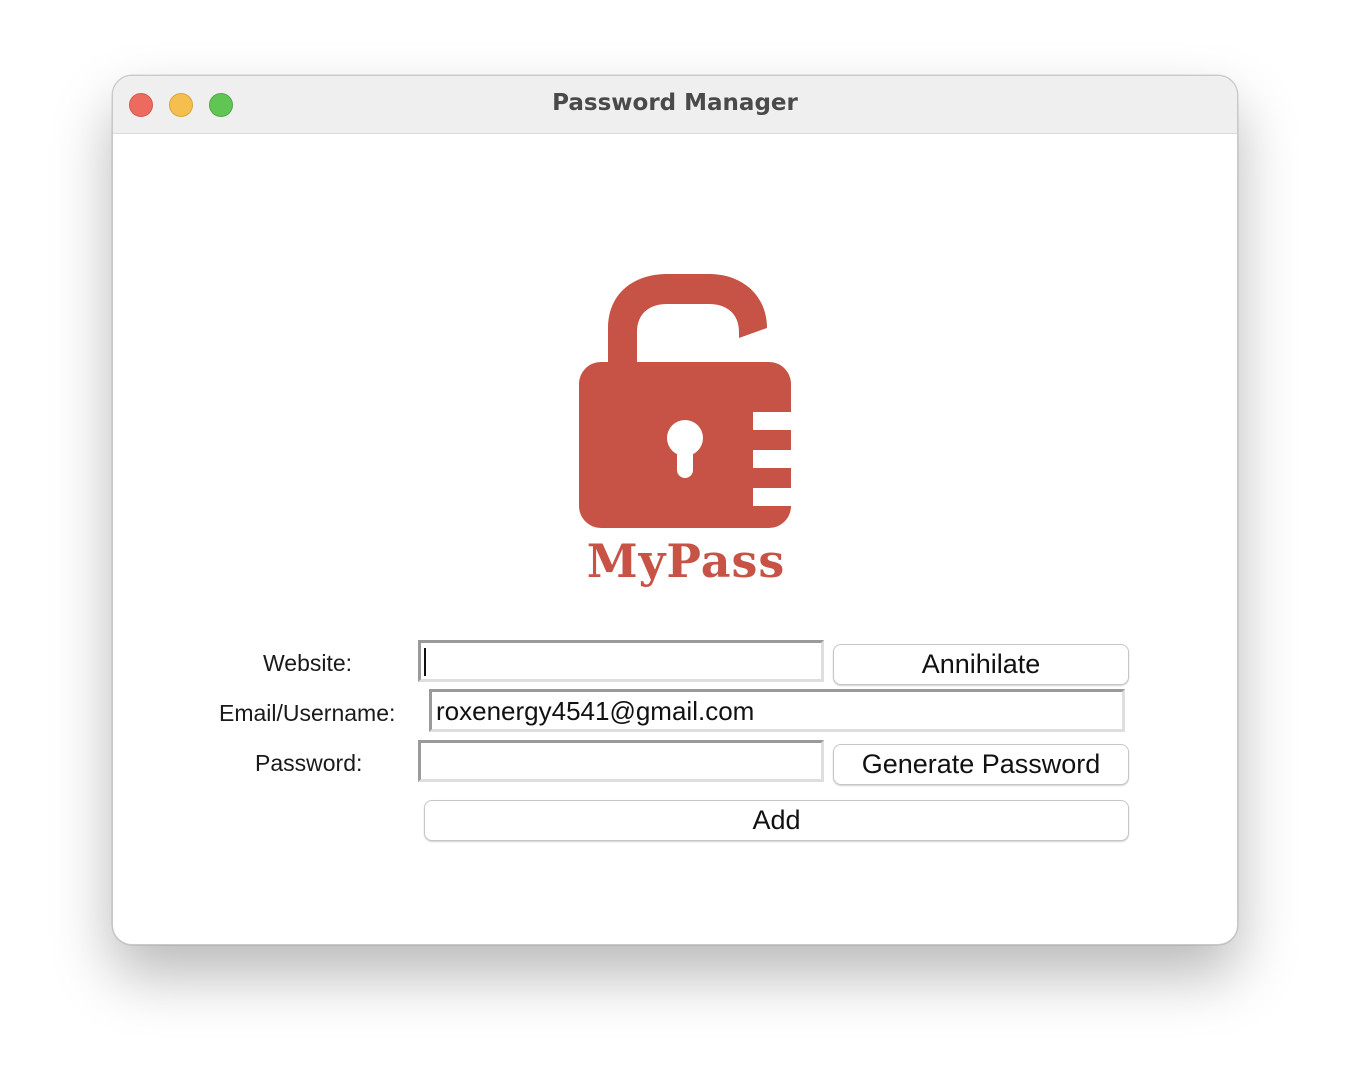  Describe the element at coordinates (776, 820) in the screenshot. I see `add-button: Add` at that location.